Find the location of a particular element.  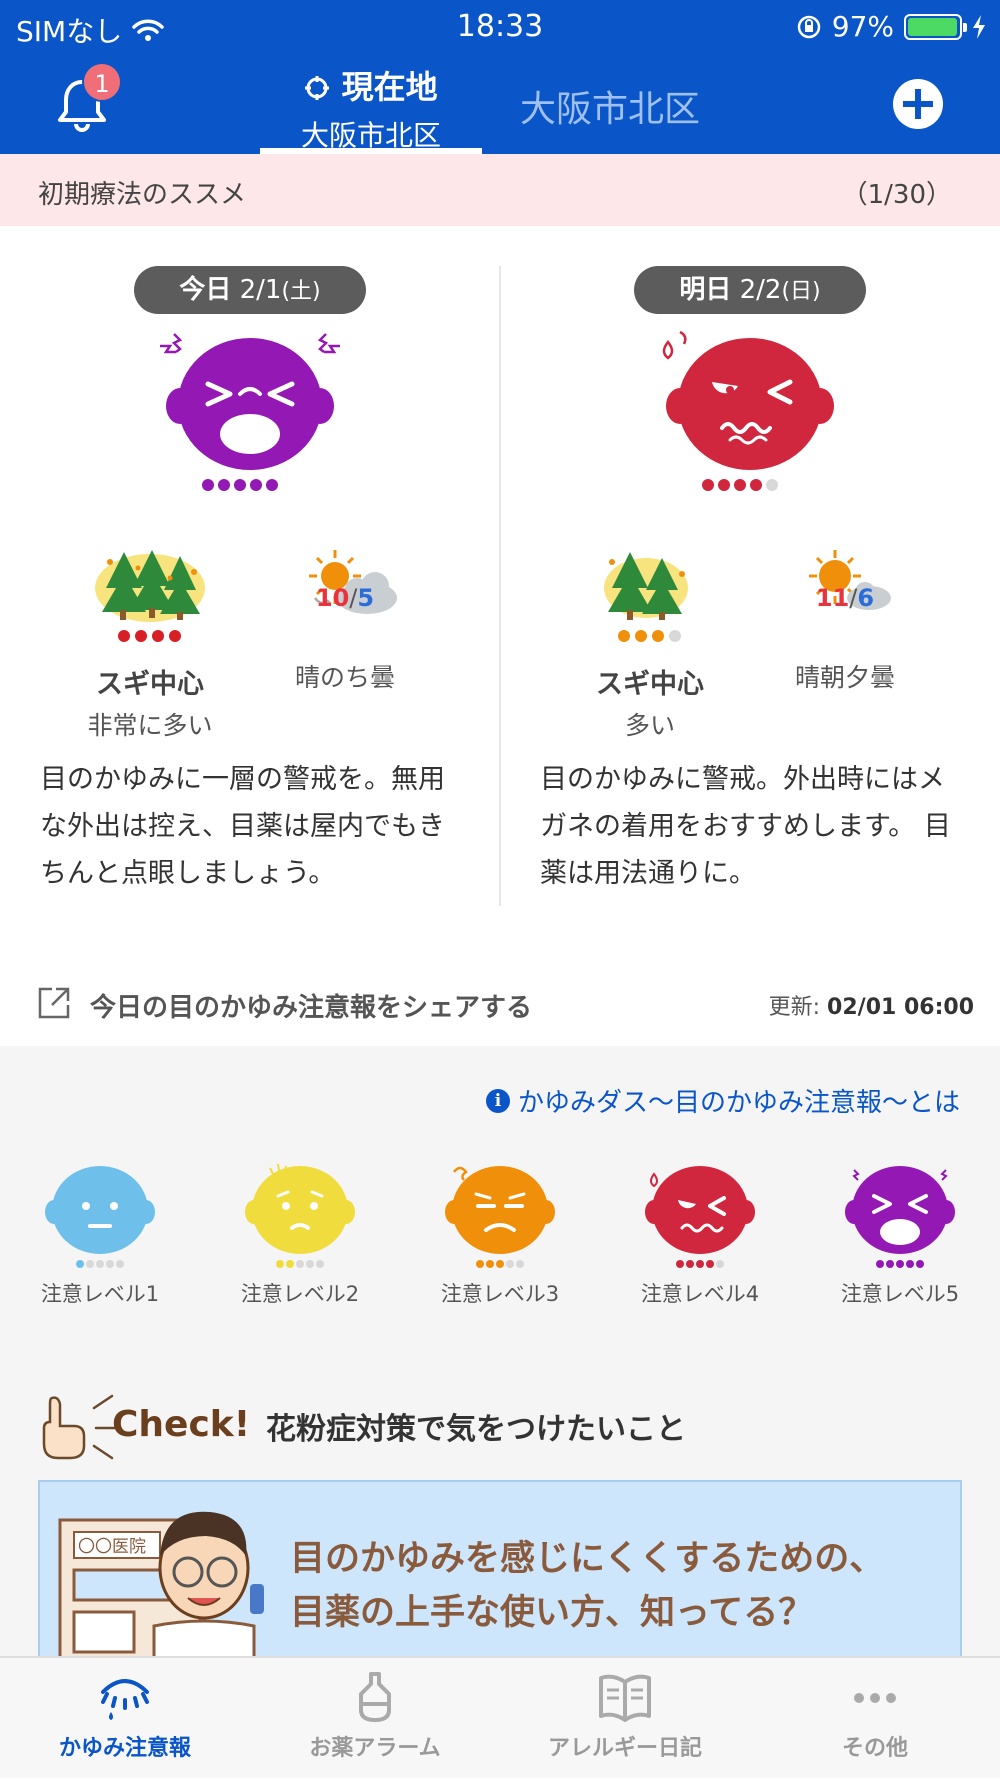

weather-tomorrow: 晴朝夕曇 is located at coordinates (844, 677).